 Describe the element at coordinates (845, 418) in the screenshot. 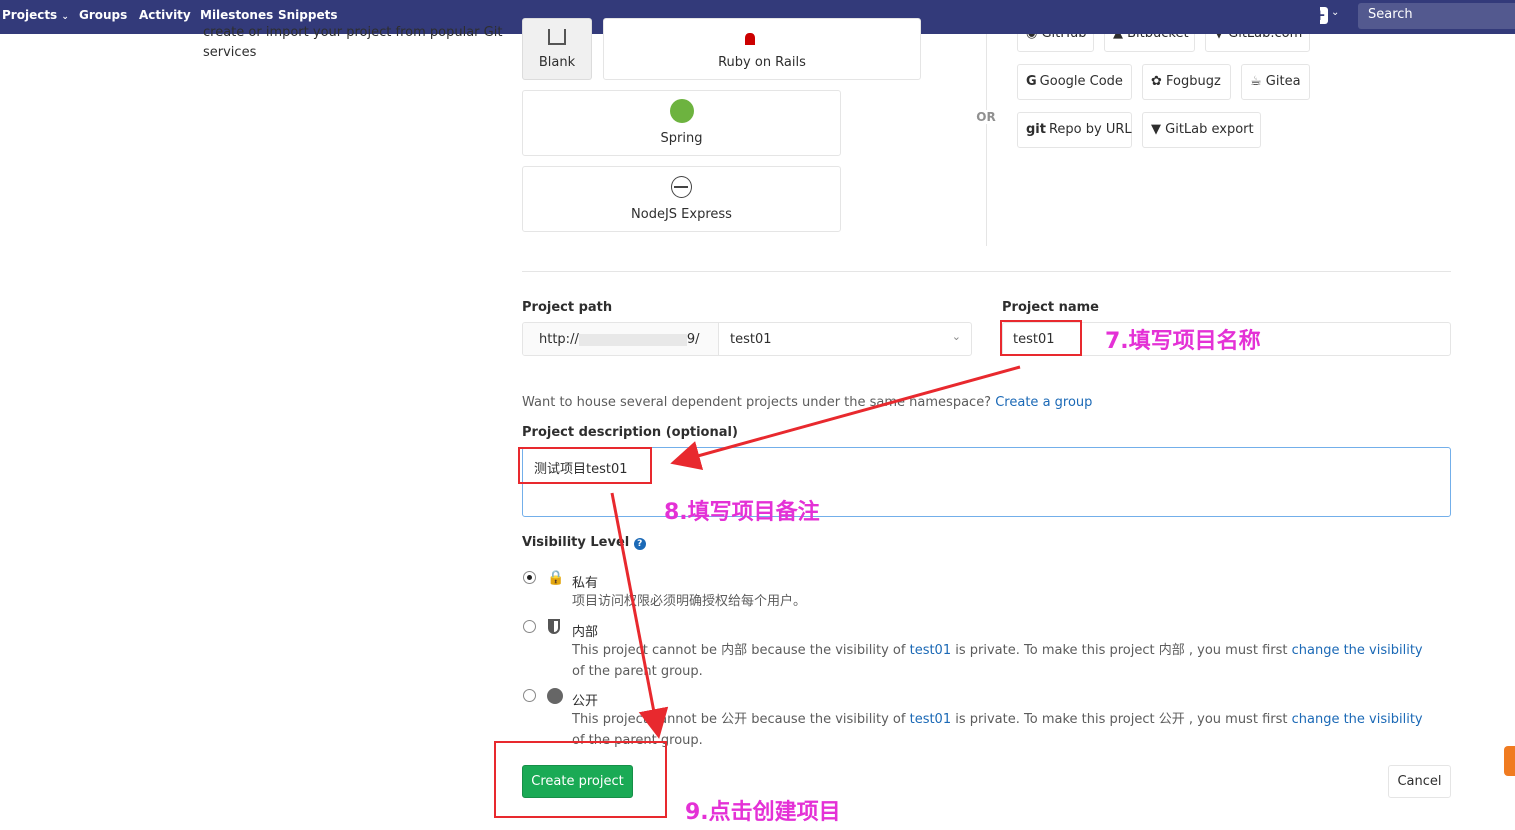

I see `arrow-to-description` at that location.